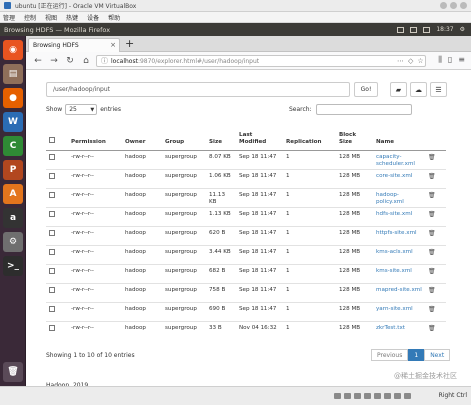  I want to click on library-icon: ⫼, so click(440, 60).